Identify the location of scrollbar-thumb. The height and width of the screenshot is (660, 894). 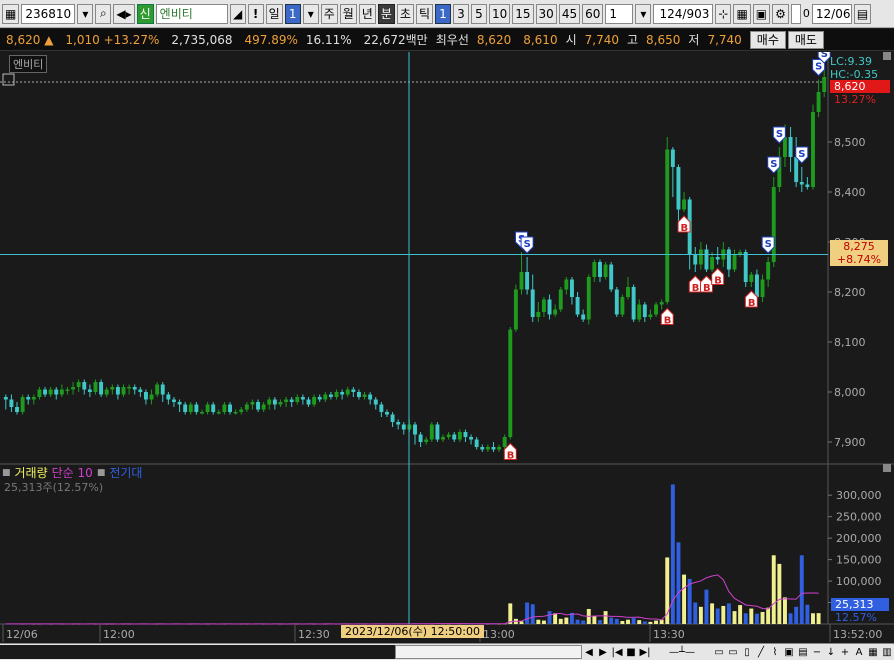
(488, 652).